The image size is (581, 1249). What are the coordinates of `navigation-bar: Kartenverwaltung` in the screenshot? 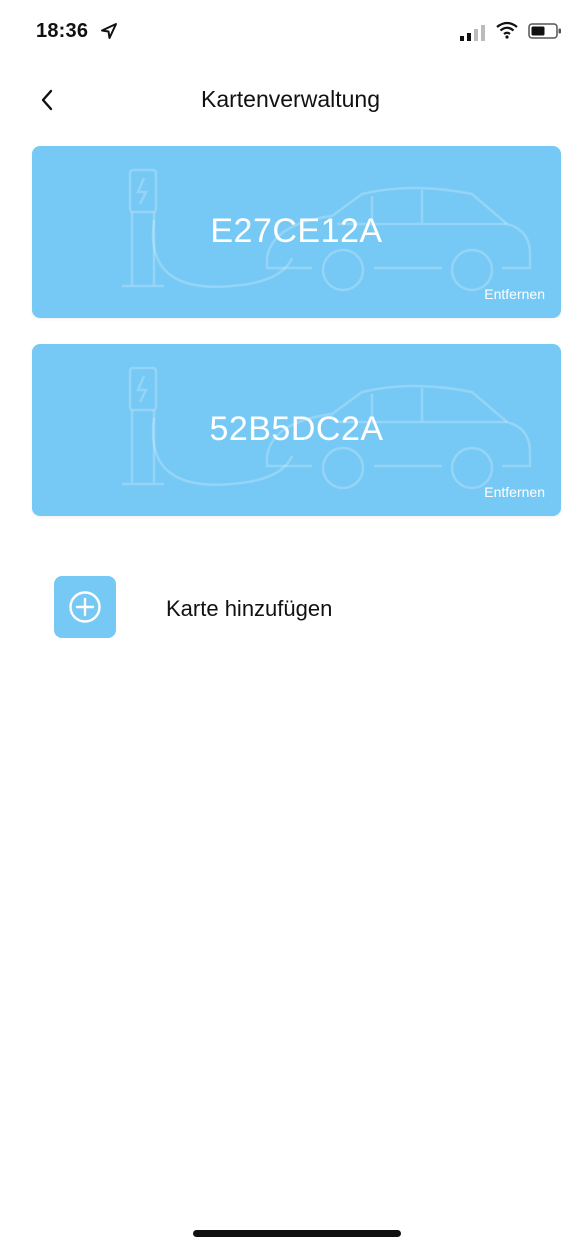 It's located at (290, 100).